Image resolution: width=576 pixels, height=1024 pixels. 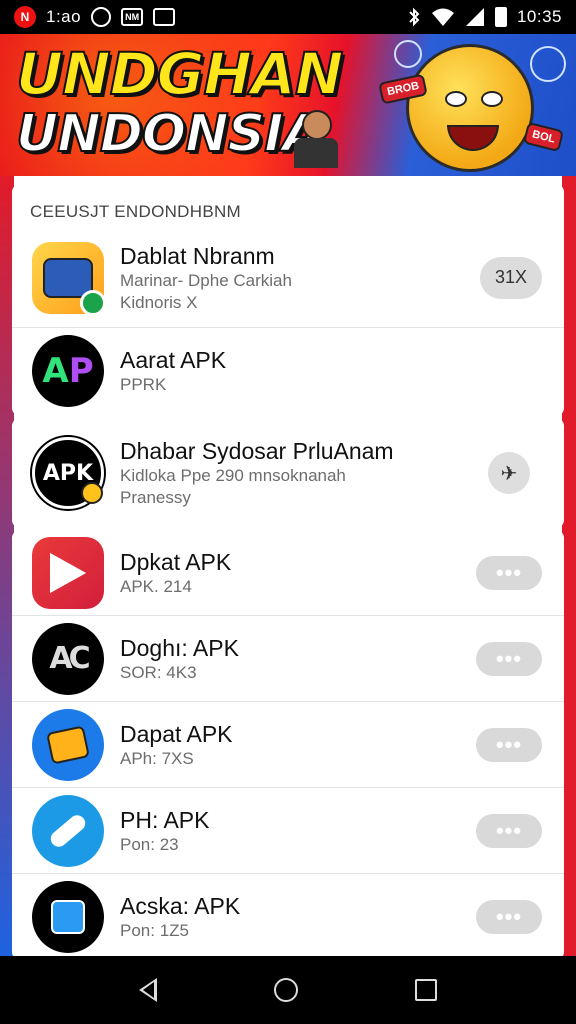 I want to click on list-item: Dpkat APK APK. 214 •••, so click(x=288, y=573).